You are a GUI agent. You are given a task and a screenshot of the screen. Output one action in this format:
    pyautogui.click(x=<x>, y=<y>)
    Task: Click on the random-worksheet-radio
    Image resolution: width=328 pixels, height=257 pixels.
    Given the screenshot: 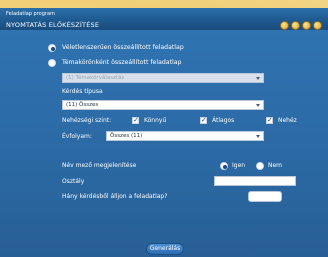 What is the action you would take?
    pyautogui.click(x=52, y=48)
    